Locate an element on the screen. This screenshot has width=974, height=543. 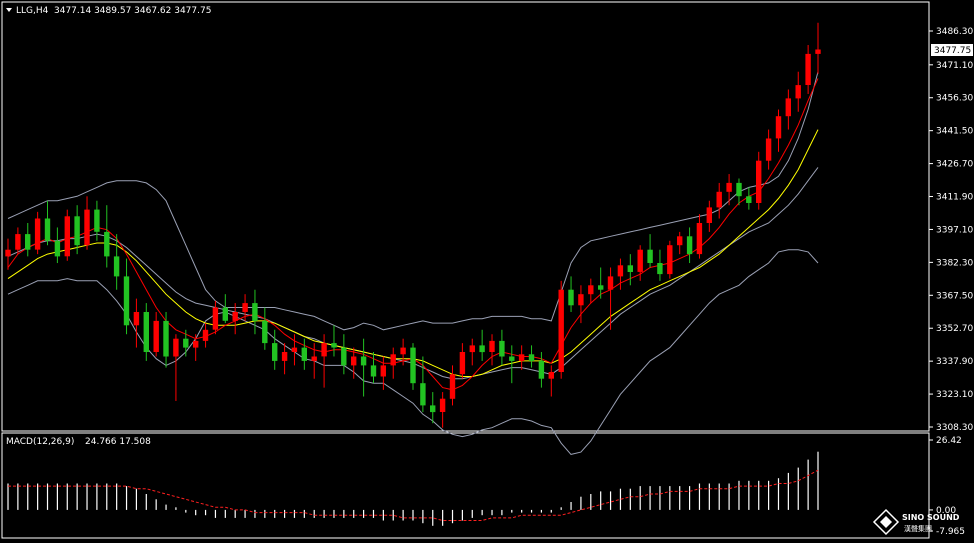
price-tick-label: 3337.90 is located at coordinates (954, 362).